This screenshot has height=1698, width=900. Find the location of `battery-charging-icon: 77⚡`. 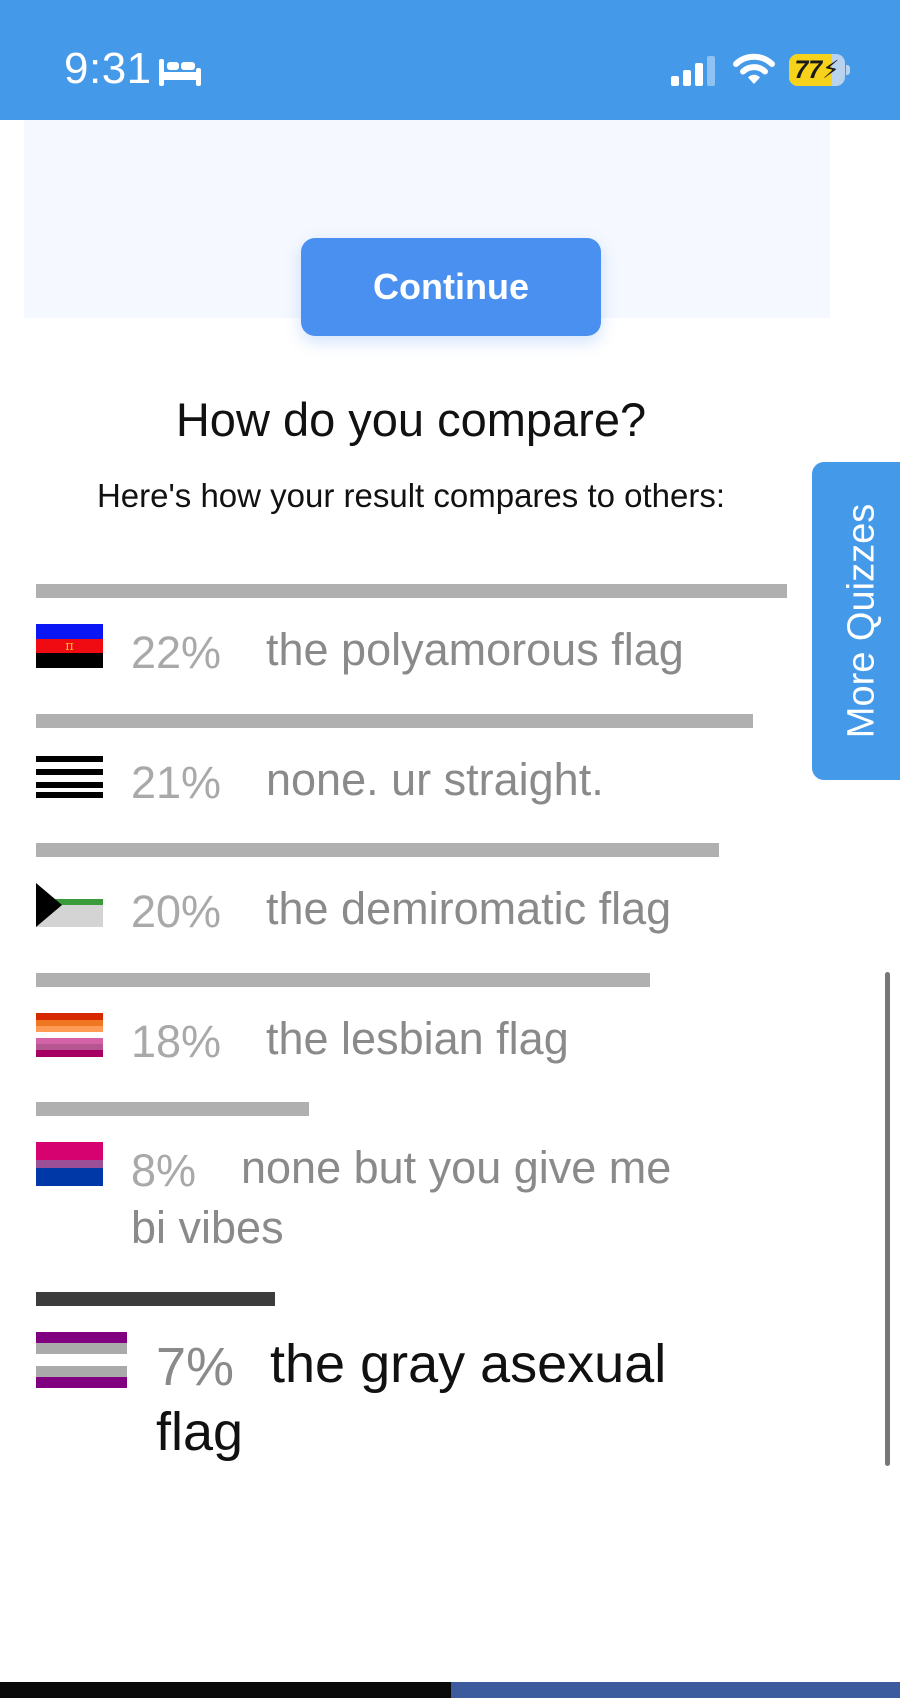

battery-charging-icon: 77⚡ is located at coordinates (820, 70).